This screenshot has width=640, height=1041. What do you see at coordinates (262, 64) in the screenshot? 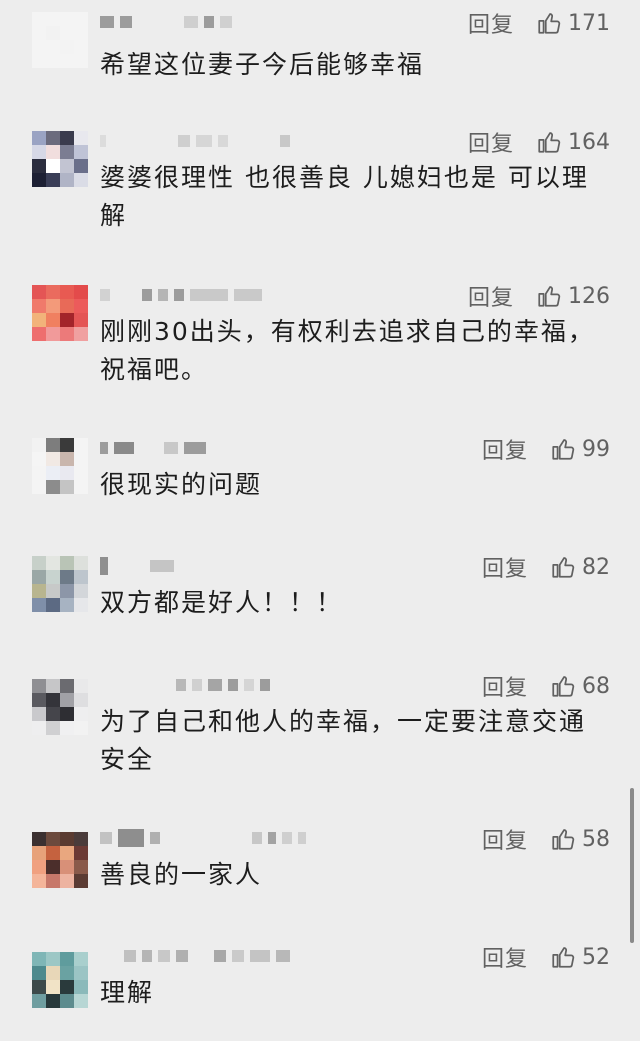
I see `comment-text: 希望这位妻子今后能够幸福` at bounding box center [262, 64].